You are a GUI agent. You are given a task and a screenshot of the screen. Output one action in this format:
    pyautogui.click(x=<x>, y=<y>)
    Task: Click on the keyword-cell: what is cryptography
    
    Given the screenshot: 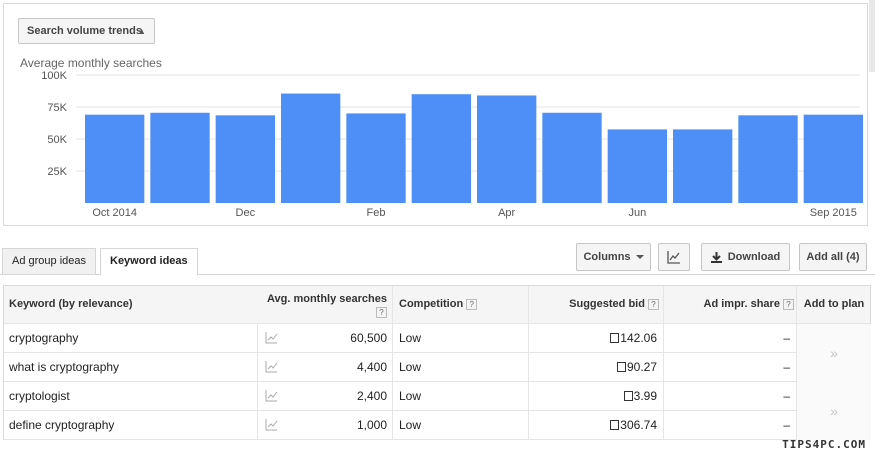 What is the action you would take?
    pyautogui.click(x=64, y=367)
    